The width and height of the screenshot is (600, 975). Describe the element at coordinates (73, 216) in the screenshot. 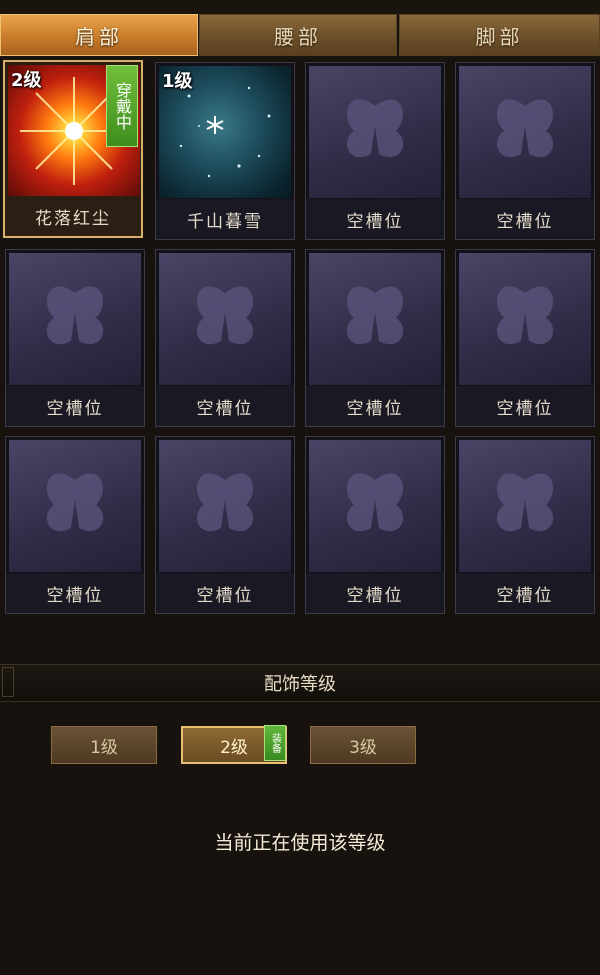

I see `slot-name: 花落红尘` at that location.